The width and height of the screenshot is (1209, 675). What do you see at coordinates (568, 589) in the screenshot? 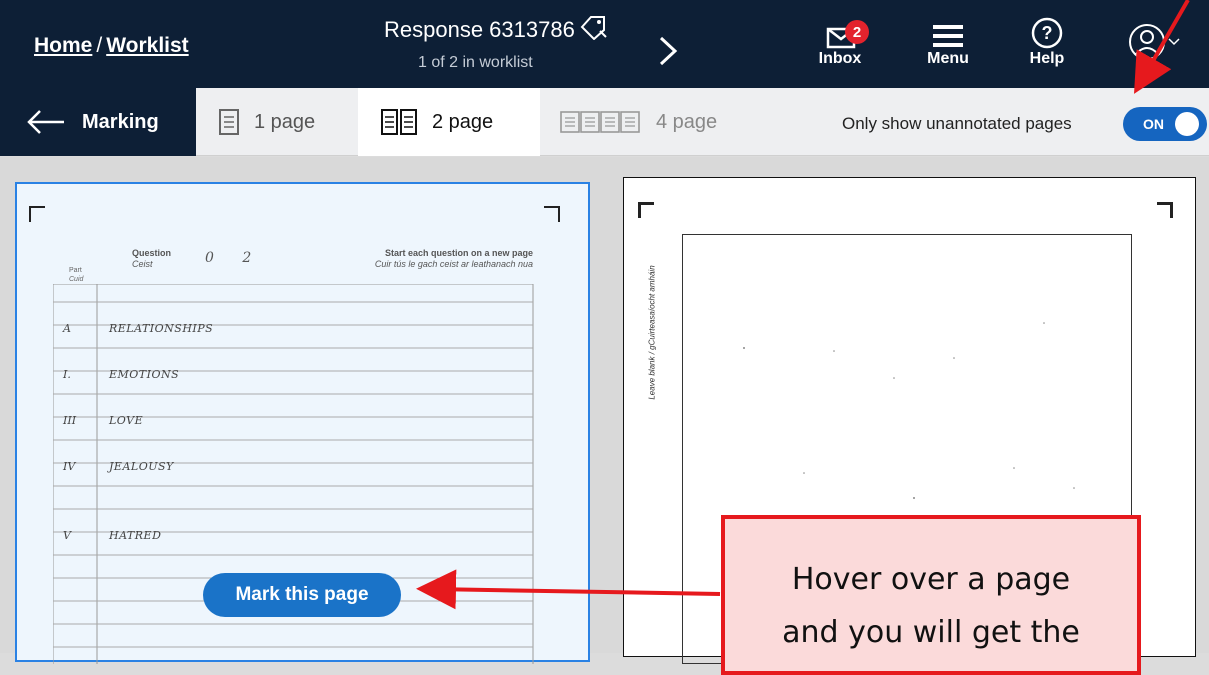
I see `arrow-to-mark-button` at bounding box center [568, 589].